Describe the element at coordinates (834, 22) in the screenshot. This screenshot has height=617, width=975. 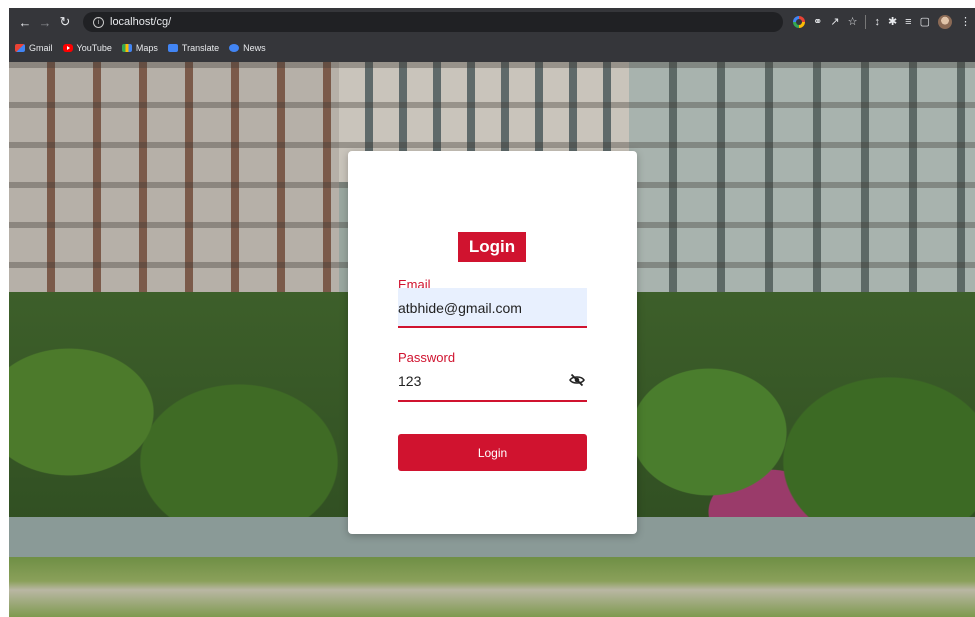
I see `share-icon: ↗` at that location.